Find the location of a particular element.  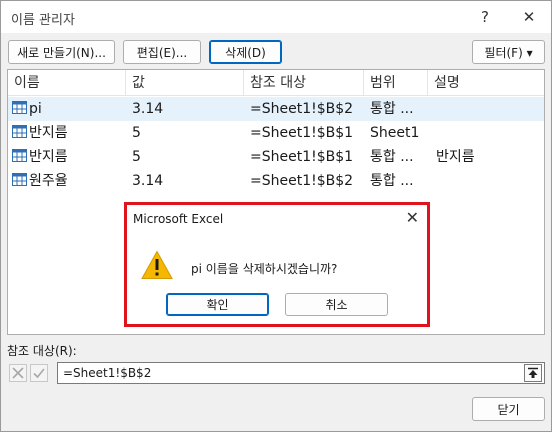

list-header: 이름 값 참조 대상 범위 설명 is located at coordinates (276, 83).